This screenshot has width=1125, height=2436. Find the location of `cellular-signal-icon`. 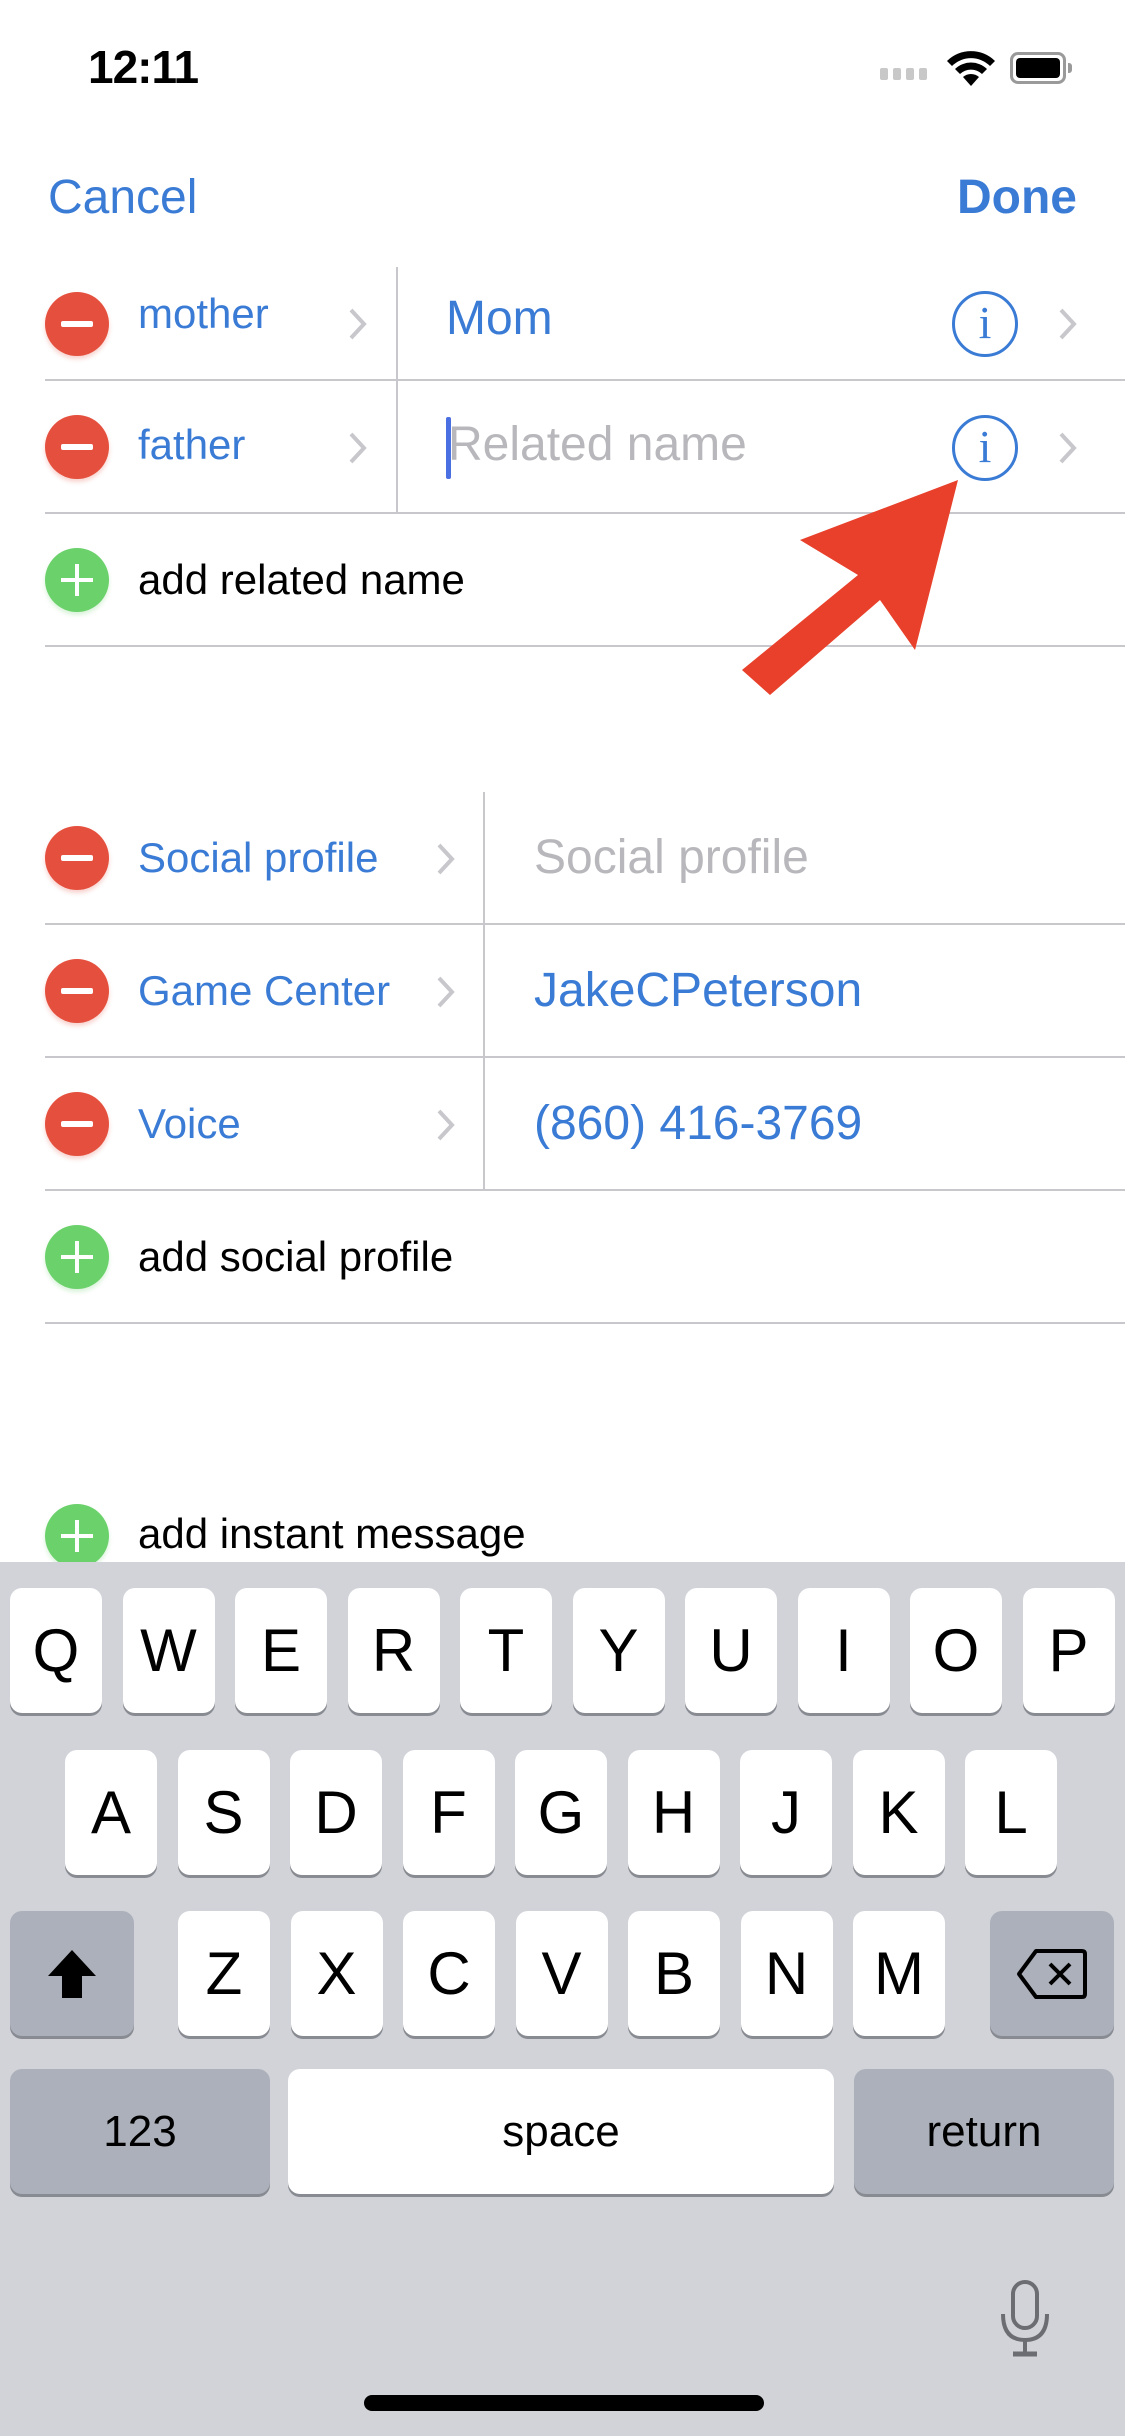

cellular-signal-icon is located at coordinates (903, 74).